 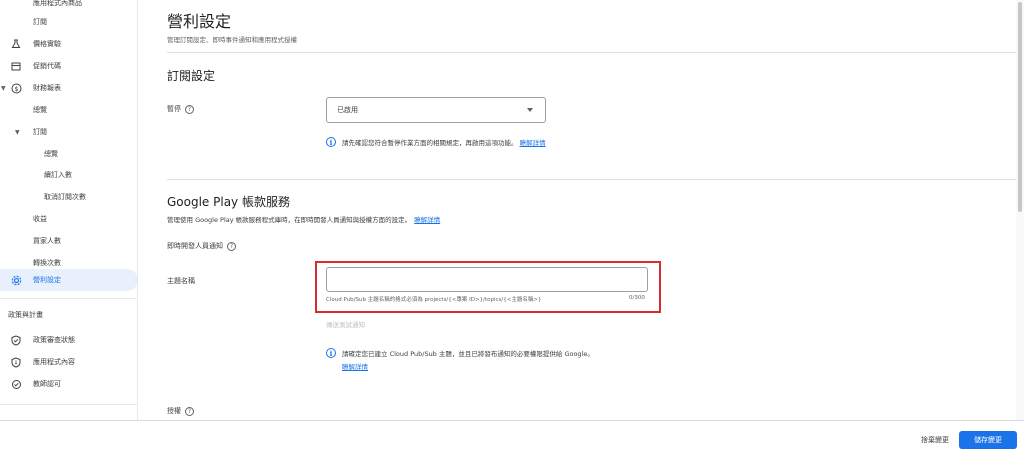 I want to click on sidebar-item-revenue: 收益, so click(x=68, y=219).